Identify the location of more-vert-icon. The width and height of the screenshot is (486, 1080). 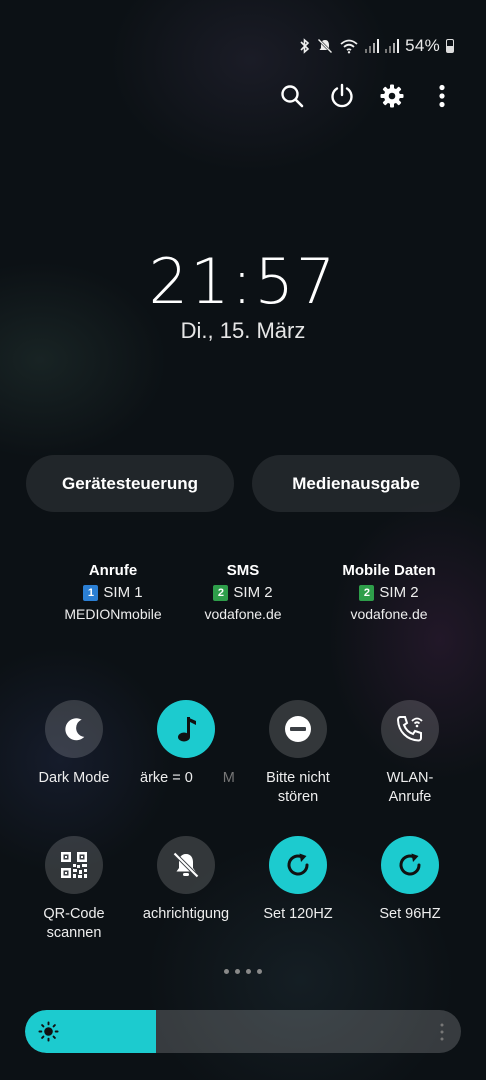
(442, 96).